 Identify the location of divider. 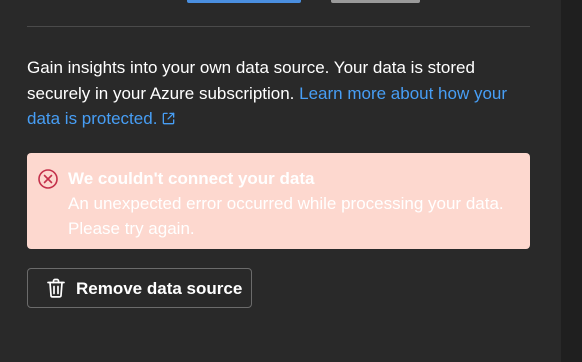
(278, 26).